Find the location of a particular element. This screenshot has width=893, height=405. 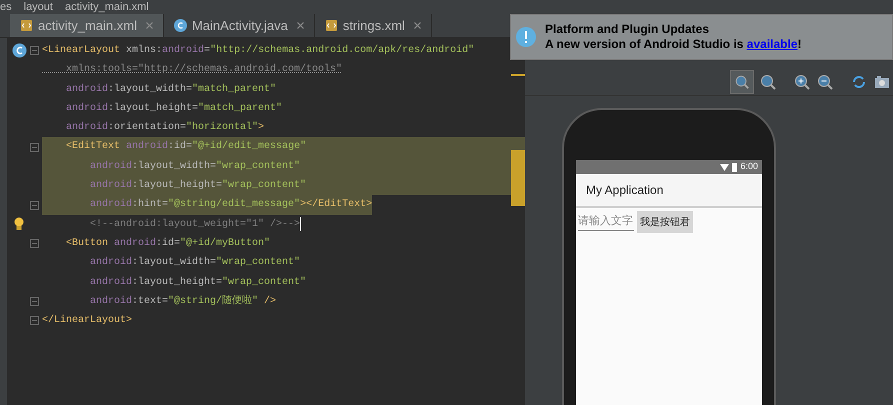

code-line: <LinearLayout xmlns:android="http://schemas.android.com/apk/res/android" is located at coordinates (258, 51).